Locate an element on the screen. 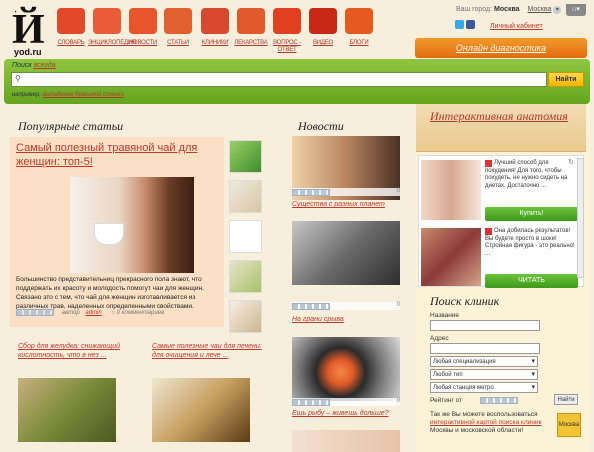 This screenshot has height=452, width=594. city-selector: Ваш город: Москва Москва ▾ is located at coordinates (509, 10).